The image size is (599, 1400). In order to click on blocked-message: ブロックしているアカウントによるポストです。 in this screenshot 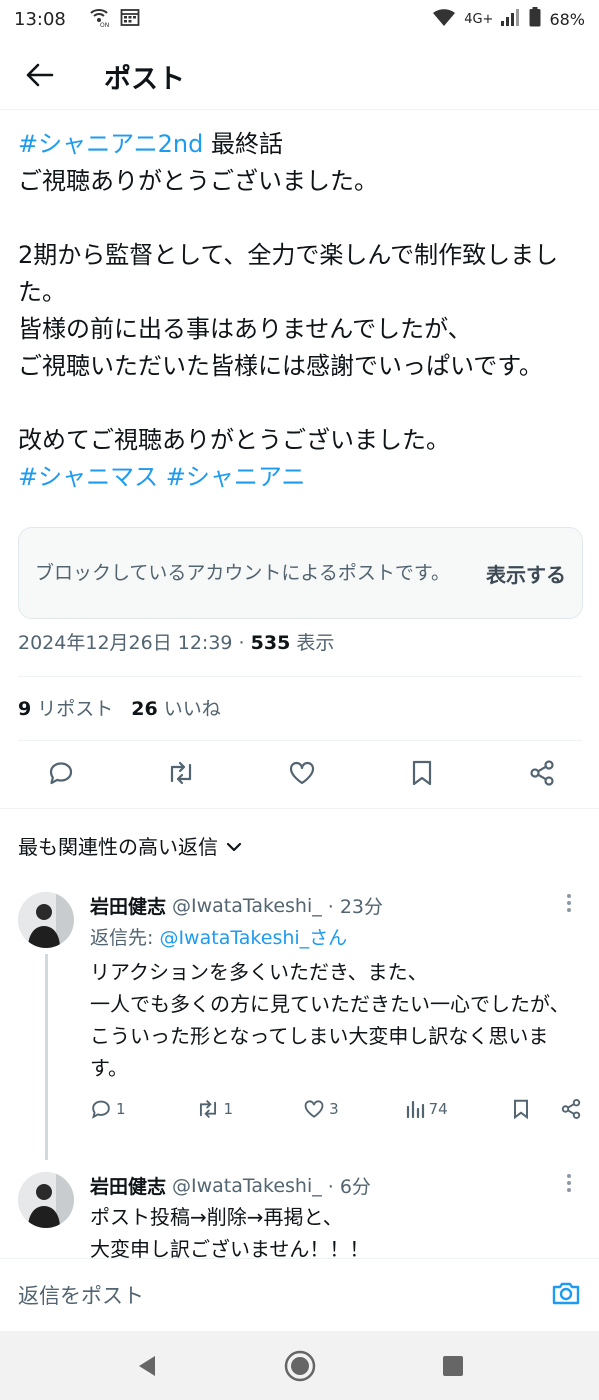, I will do `click(242, 572)`.